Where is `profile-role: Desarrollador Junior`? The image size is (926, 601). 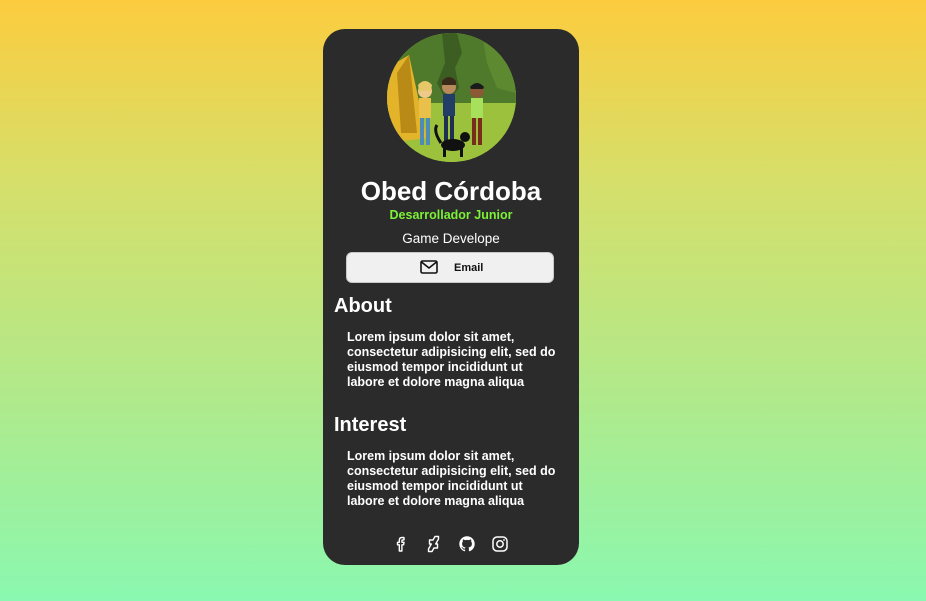 profile-role: Desarrollador Junior is located at coordinates (451, 215).